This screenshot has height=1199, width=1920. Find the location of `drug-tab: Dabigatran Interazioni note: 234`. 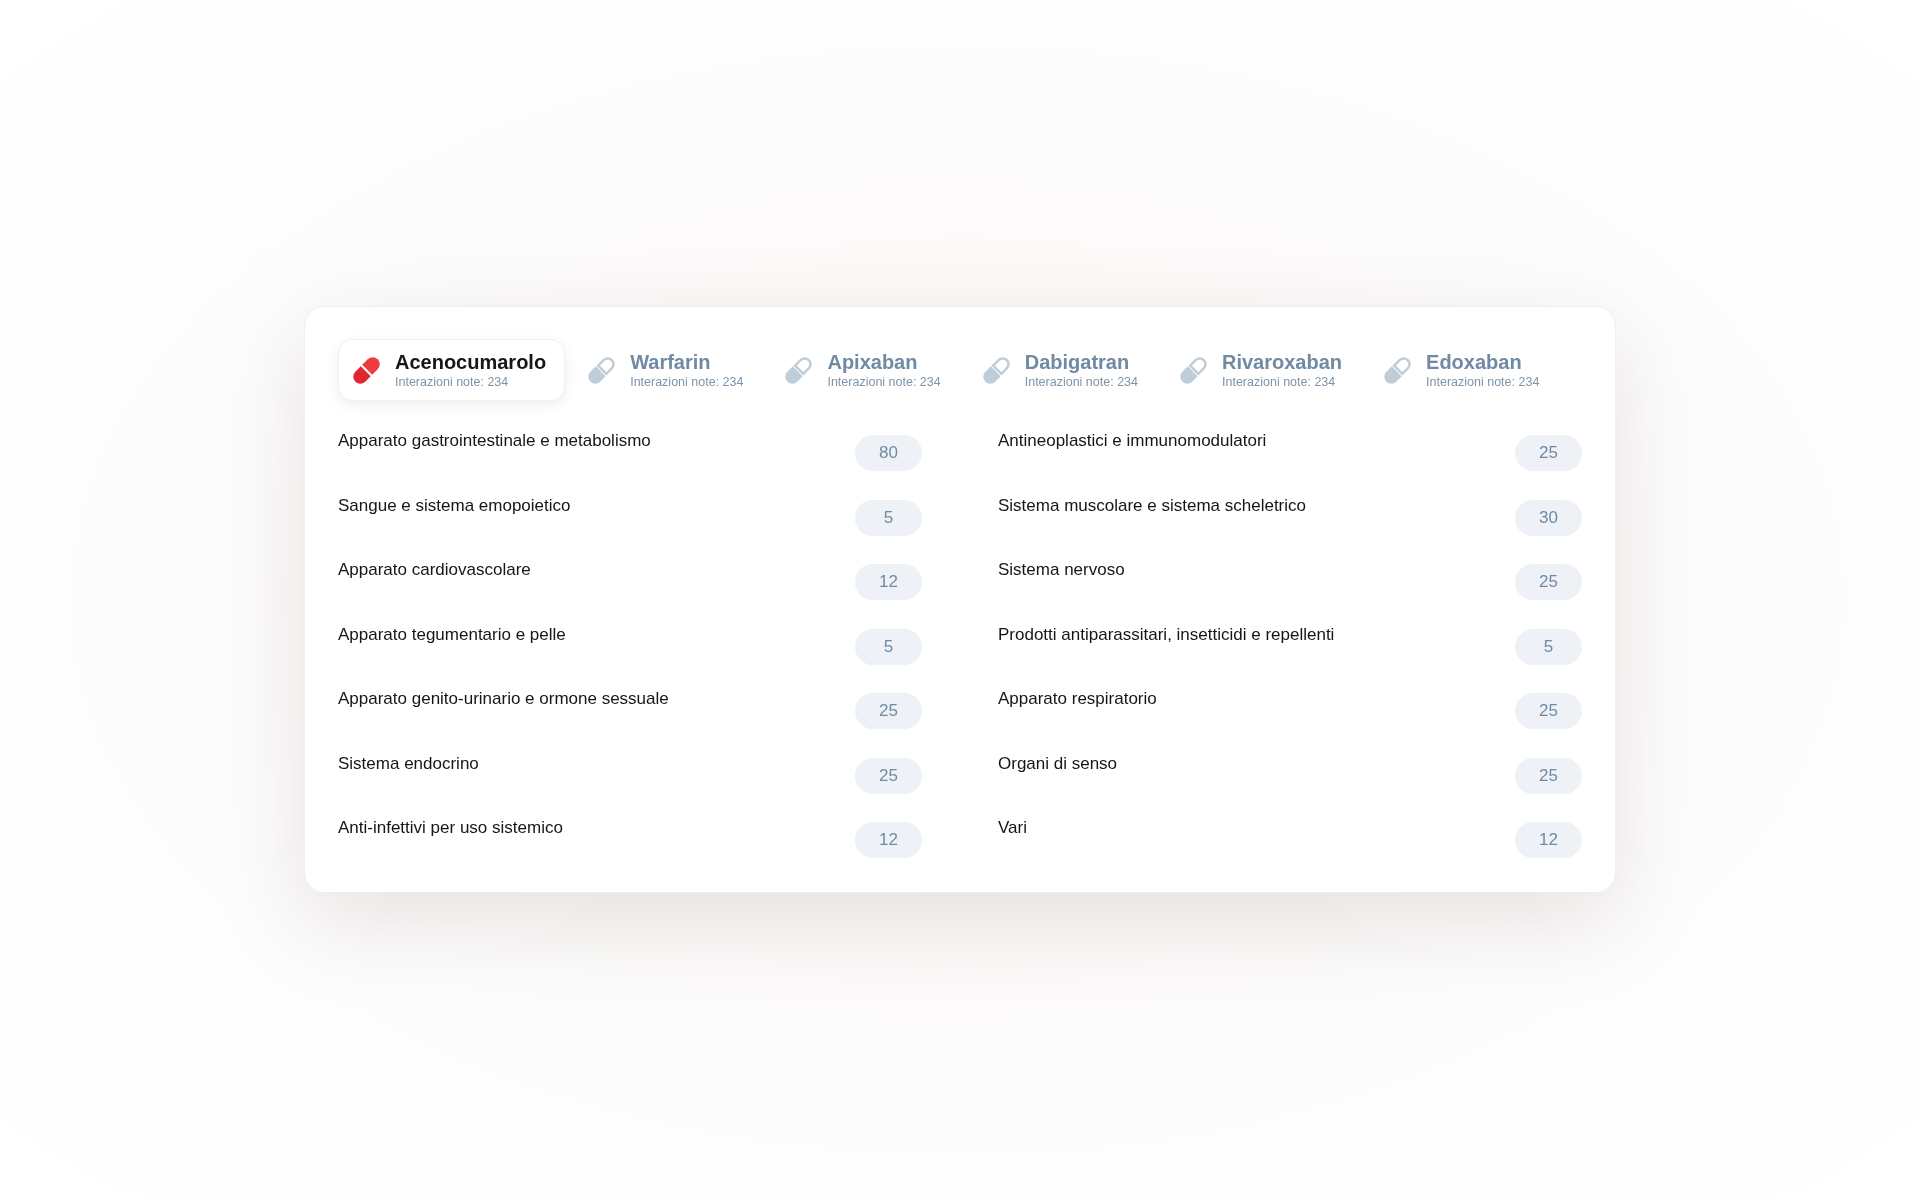

drug-tab: Dabigatran Interazioni note: 234 is located at coordinates (1062, 370).